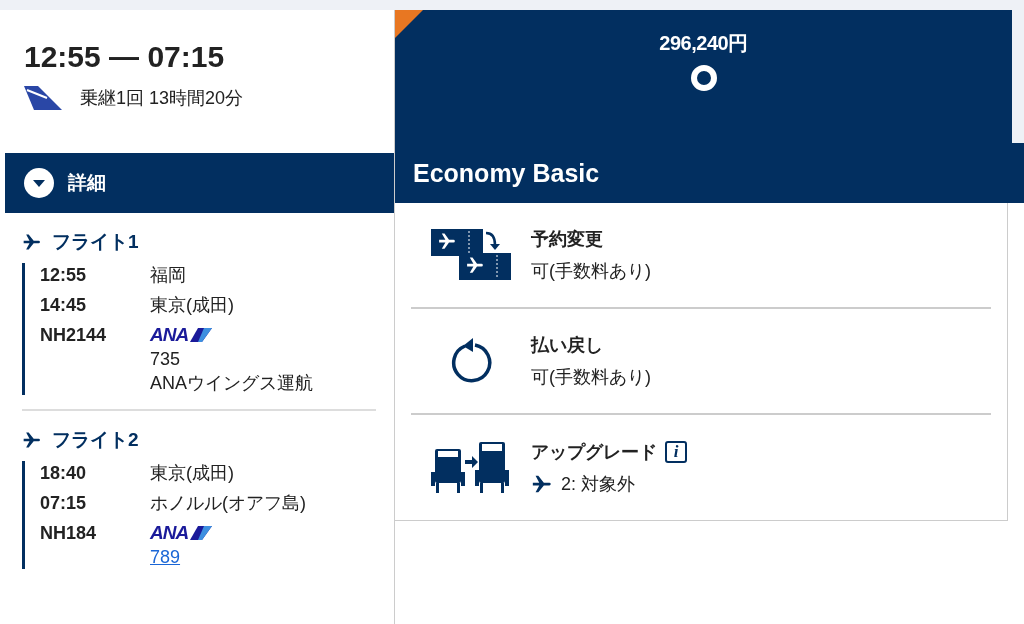 The height and width of the screenshot is (624, 1024). Describe the element at coordinates (168, 275) in the screenshot. I see `airport-name: 福岡` at that location.